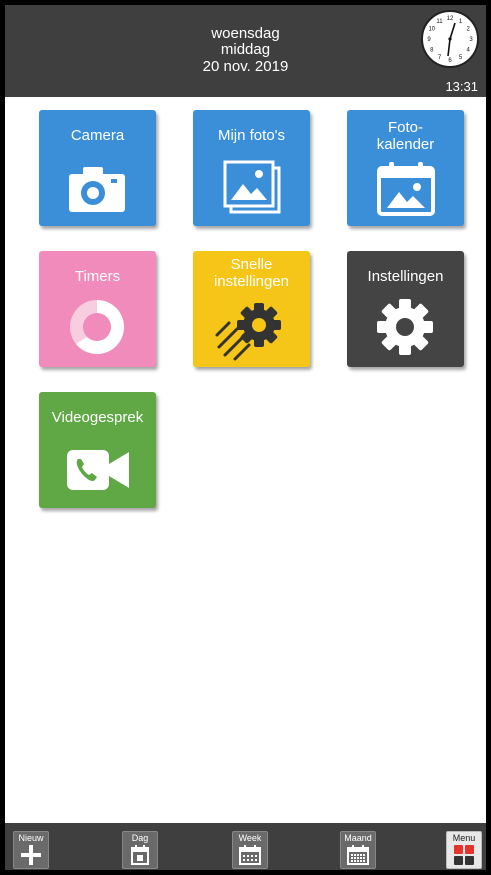  What do you see at coordinates (405, 276) in the screenshot?
I see `settings-tile-label: Instellingen` at bounding box center [405, 276].